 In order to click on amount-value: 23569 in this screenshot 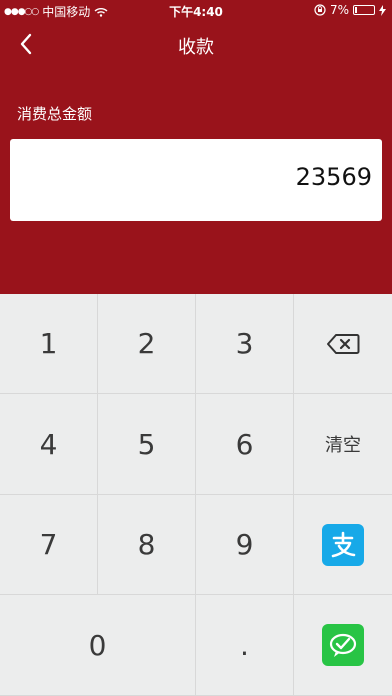, I will do `click(333, 177)`.